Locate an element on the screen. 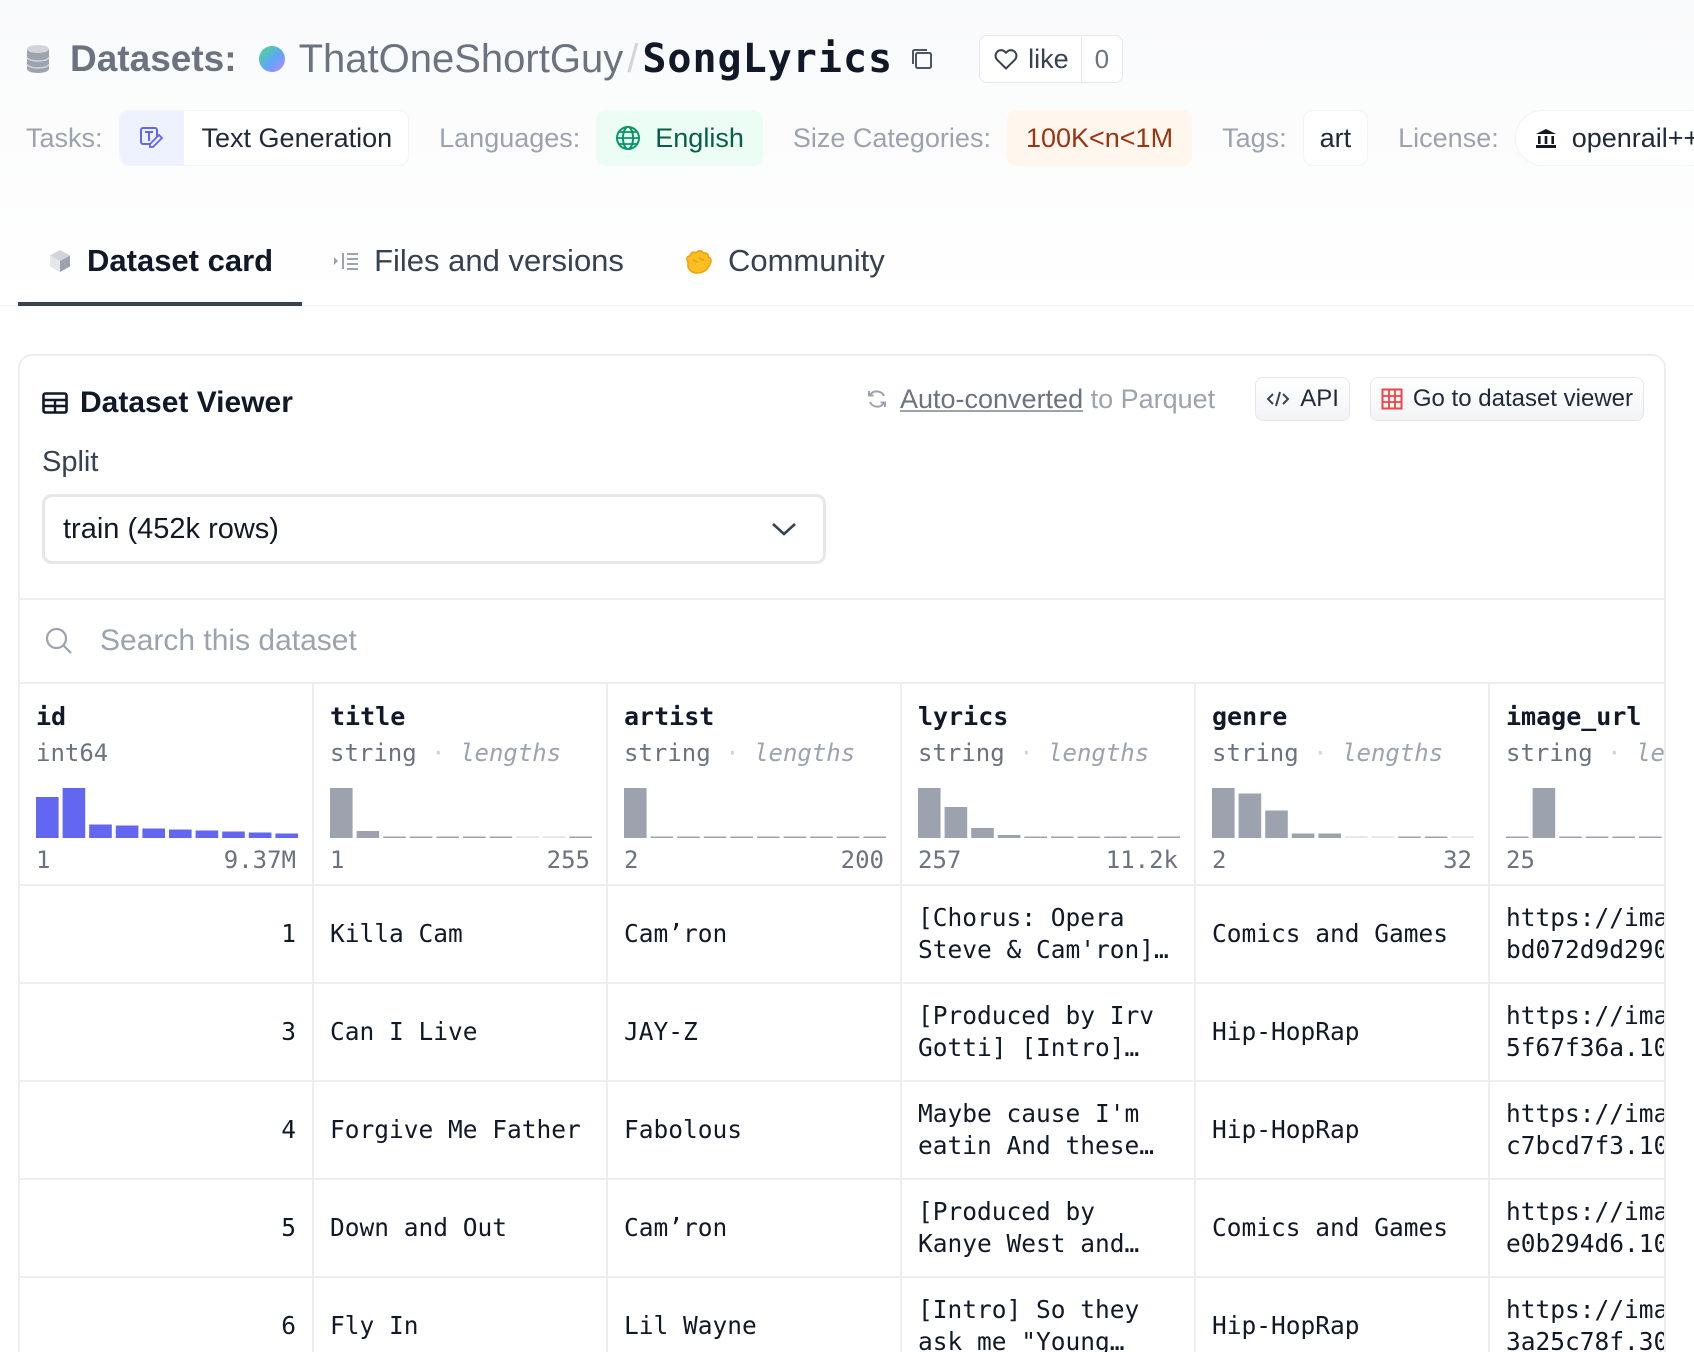 The width and height of the screenshot is (1694, 1352). column-header-image-url: image_url string · lengths 25 is located at coordinates (1578, 785).